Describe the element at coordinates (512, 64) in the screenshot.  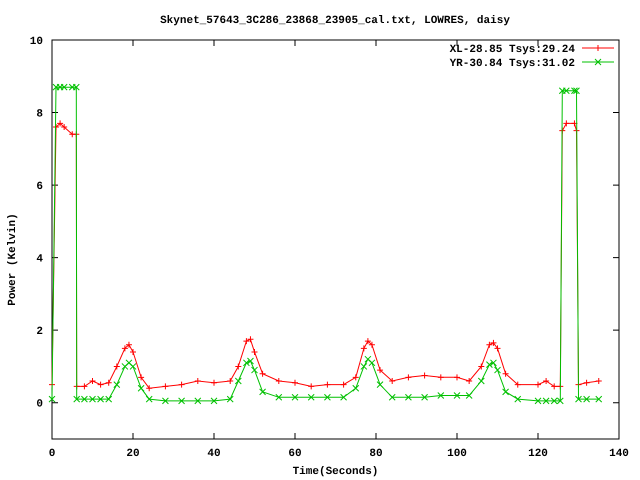
I see `legend-label: YR-30.84 Tsys:31.02` at that location.